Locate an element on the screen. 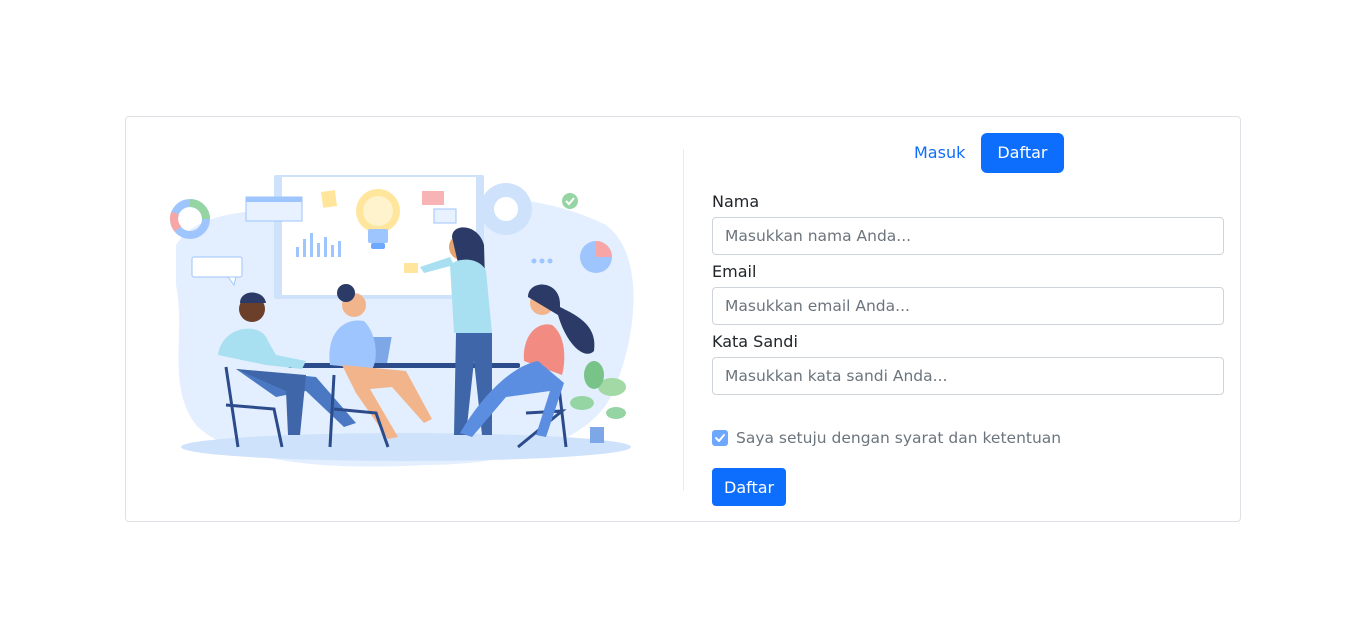 Image resolution: width=1366 pixels, height=638 pixels. card-divider is located at coordinates (683, 320).